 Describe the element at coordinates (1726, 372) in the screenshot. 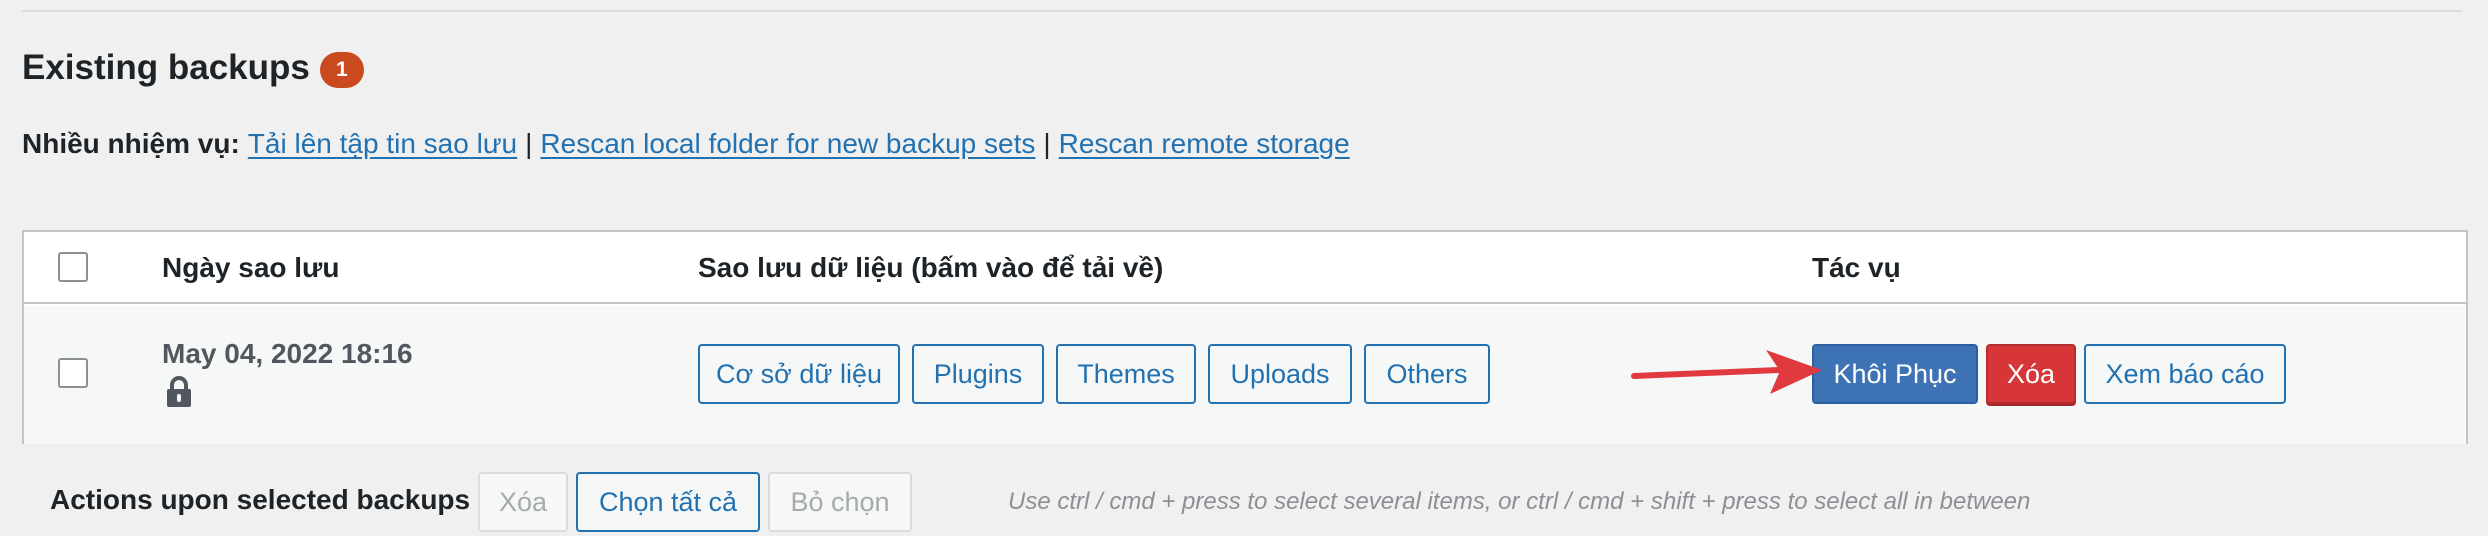

I see `annotation-arrow` at that location.